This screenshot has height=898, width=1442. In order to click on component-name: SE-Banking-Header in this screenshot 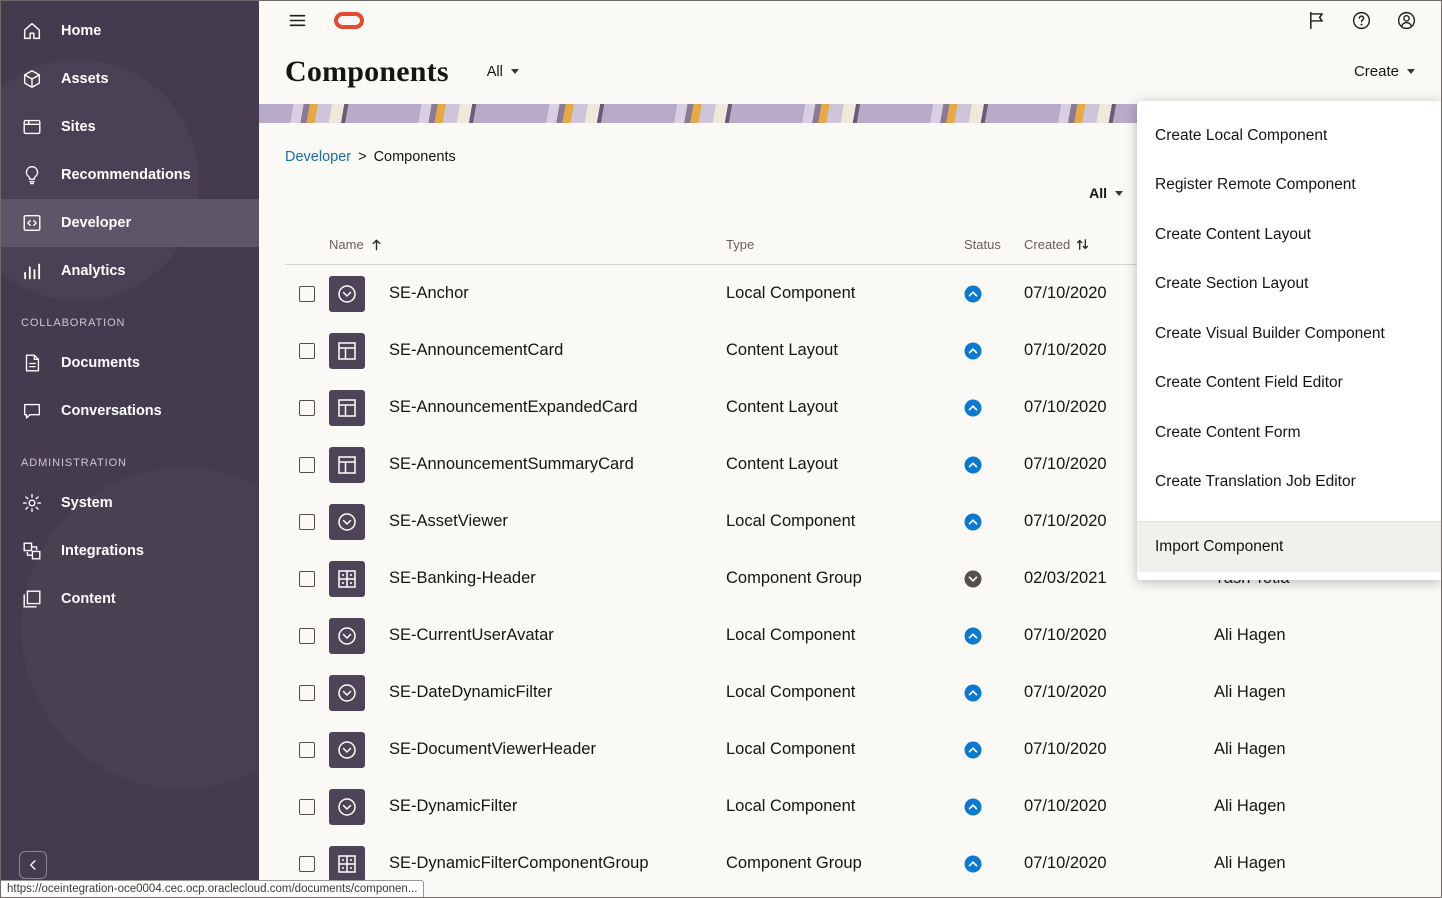, I will do `click(557, 578)`.